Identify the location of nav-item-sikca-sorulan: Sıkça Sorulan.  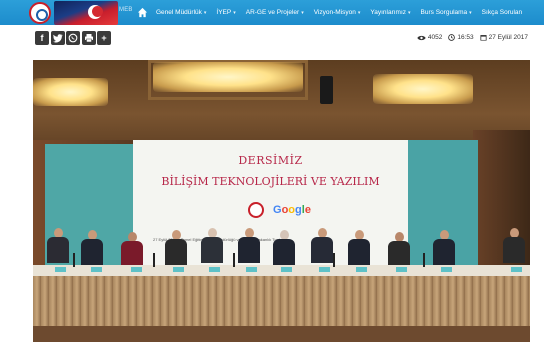
(502, 12).